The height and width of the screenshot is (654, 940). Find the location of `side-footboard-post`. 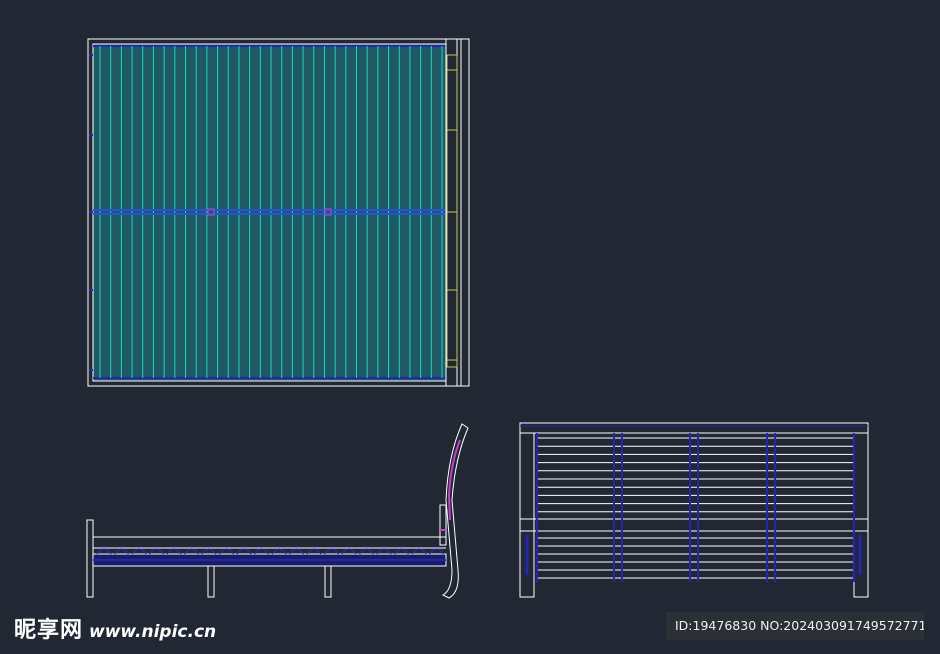

side-footboard-post is located at coordinates (90, 558).